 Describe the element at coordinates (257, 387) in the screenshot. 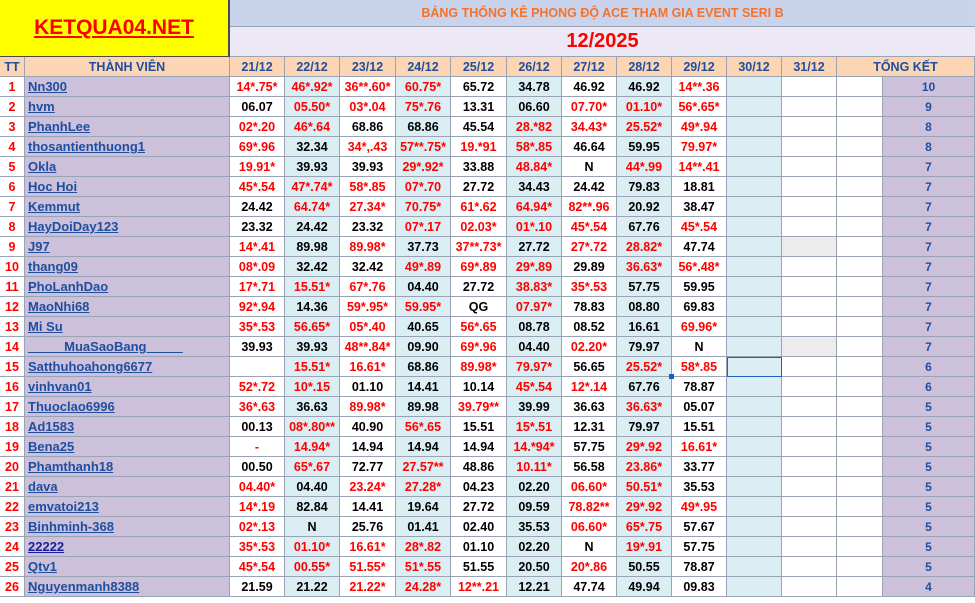

I see `score-cell: 52*.72` at that location.